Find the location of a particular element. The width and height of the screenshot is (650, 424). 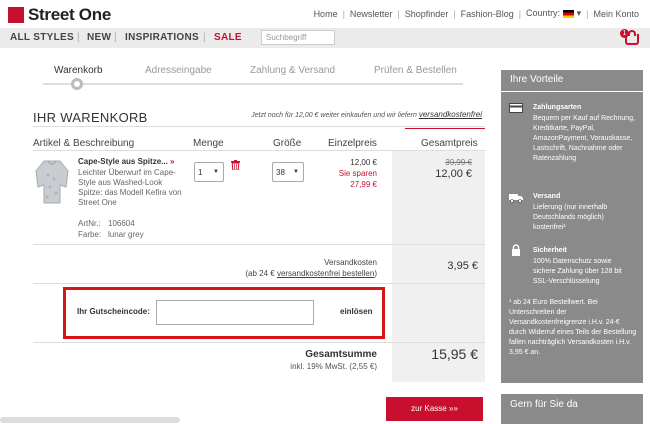

help-title: Gern für Sie da is located at coordinates (544, 404).